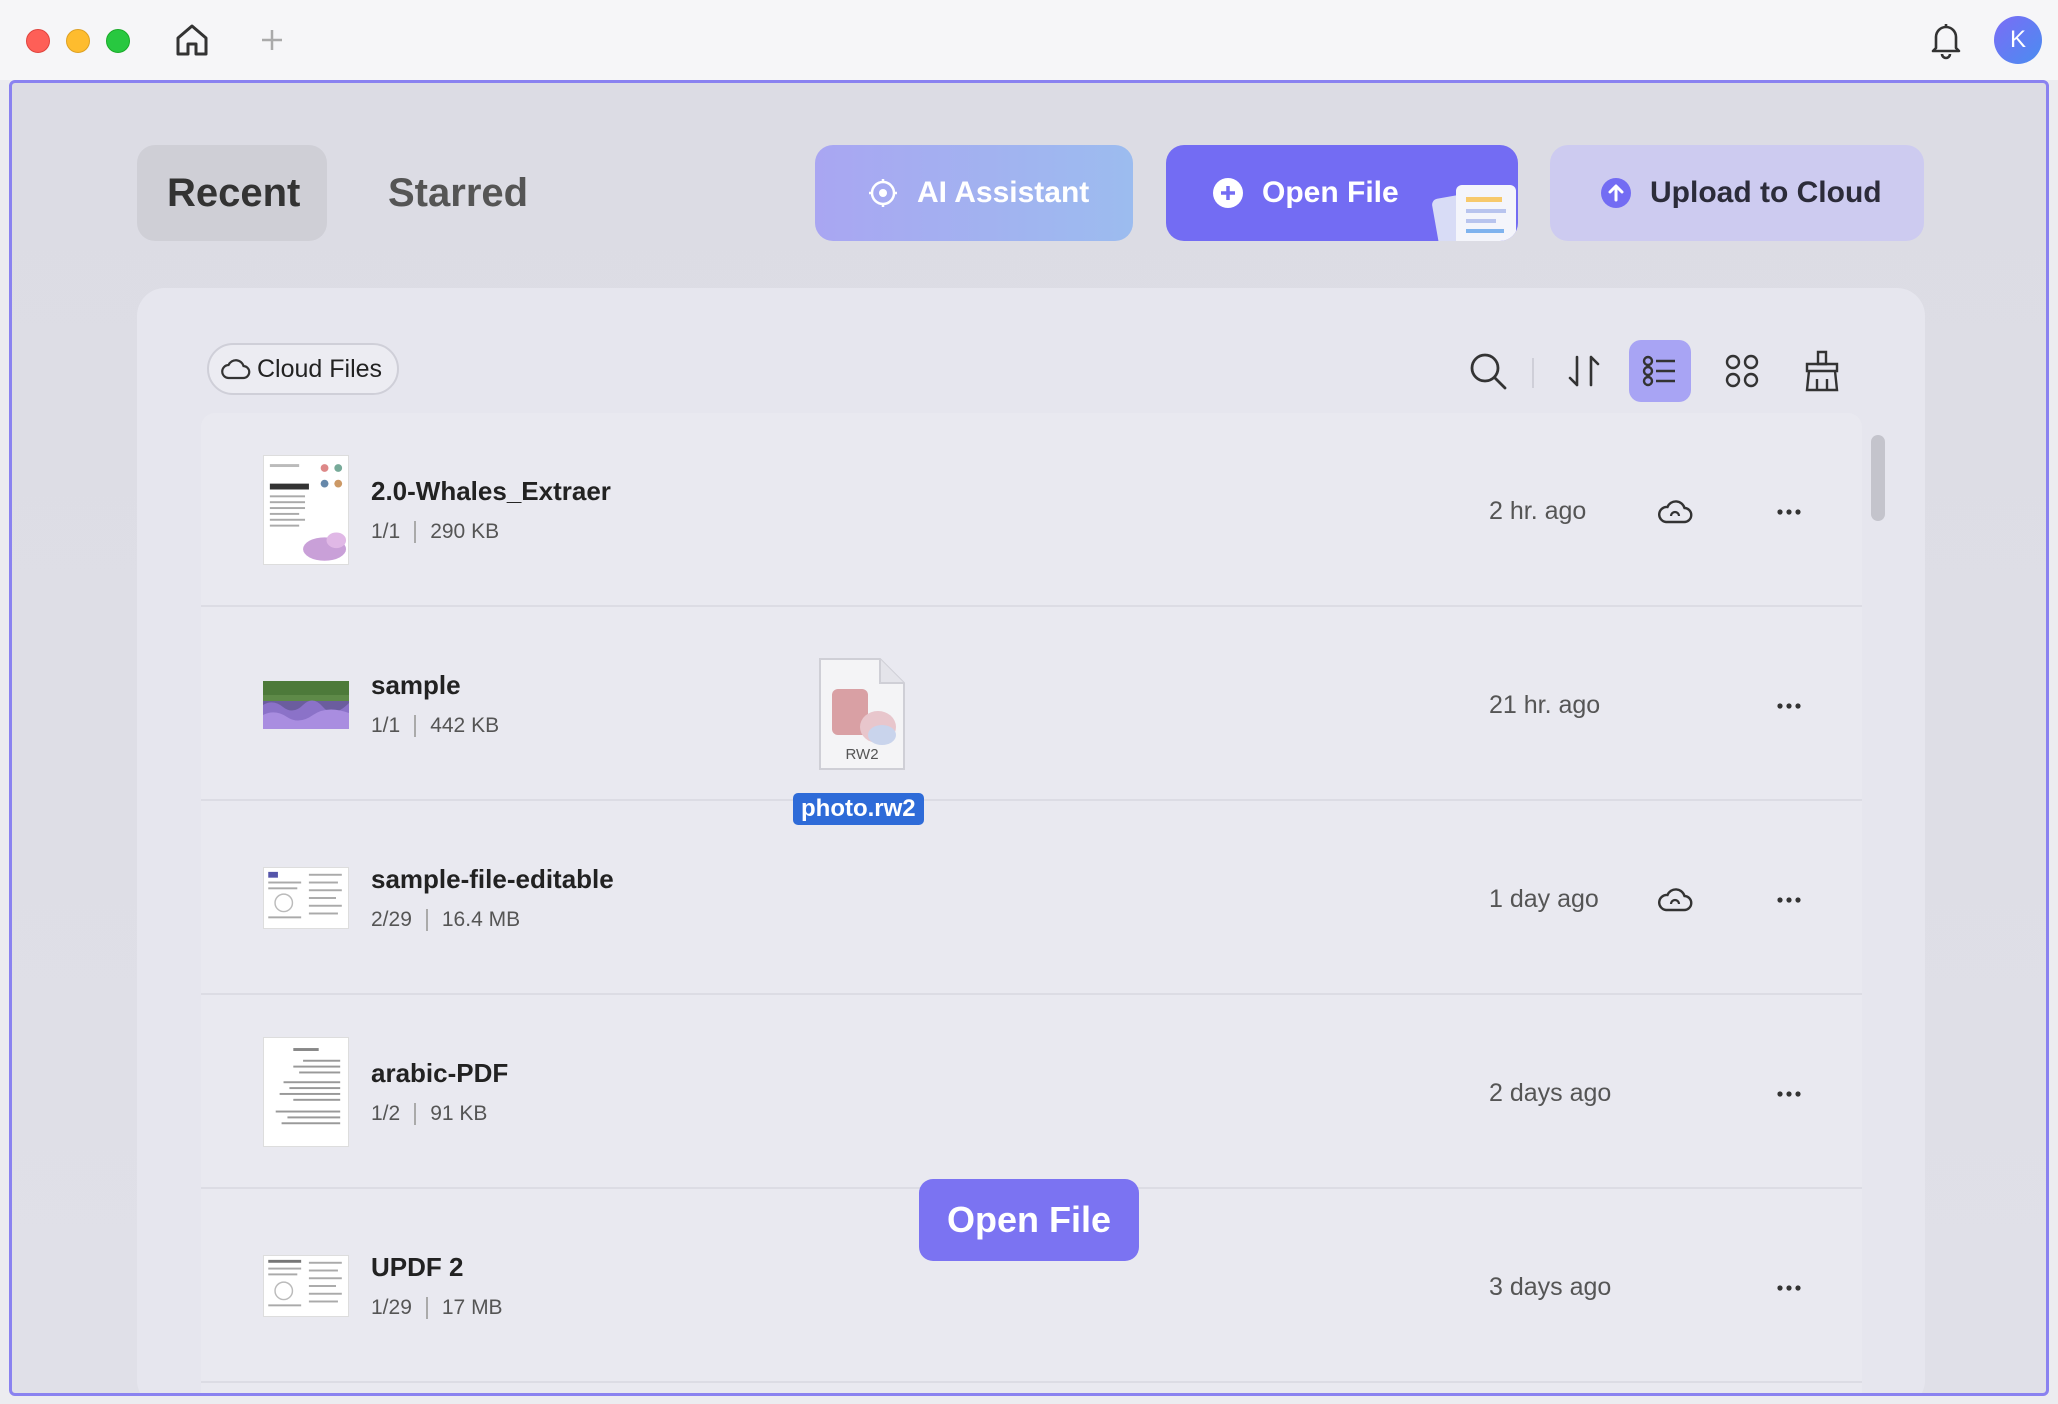 The height and width of the screenshot is (1404, 2058). Describe the element at coordinates (1822, 371) in the screenshot. I see `clear-broom-icon` at that location.